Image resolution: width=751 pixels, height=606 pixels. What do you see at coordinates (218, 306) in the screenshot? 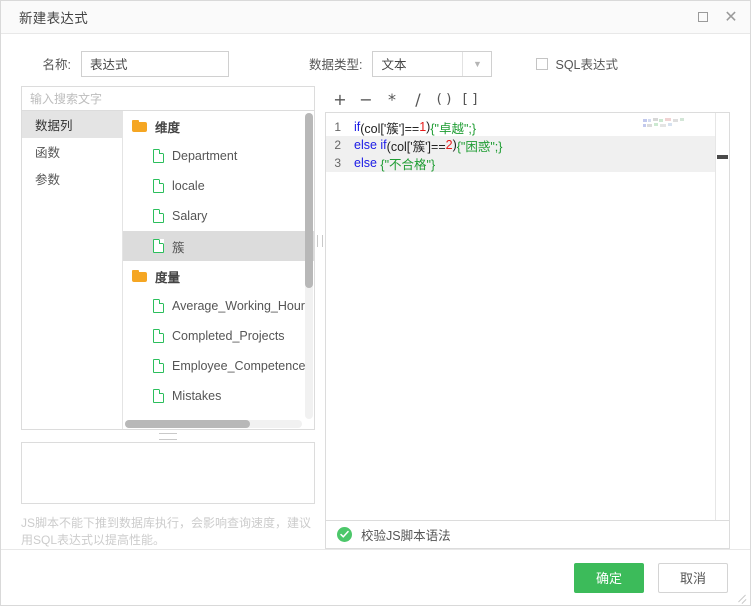
I see `tree-item-average-working-hours: Average_Working_Hours` at bounding box center [218, 306].